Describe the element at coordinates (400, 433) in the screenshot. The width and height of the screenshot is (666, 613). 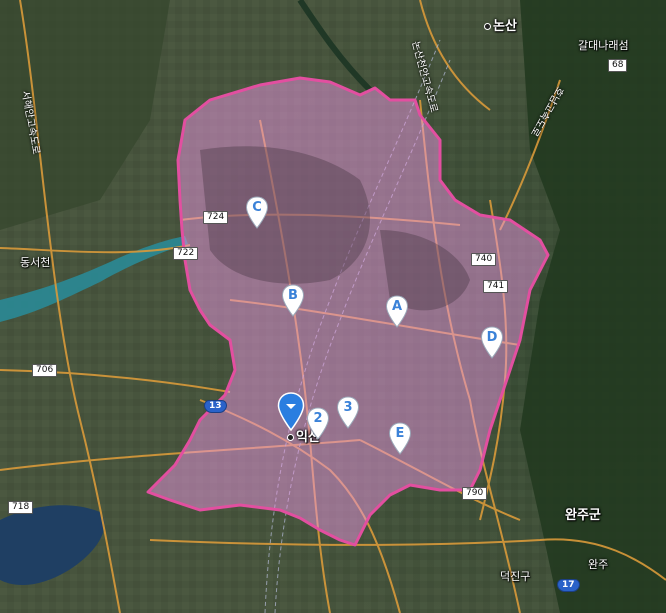
I see `marker-label: E` at that location.